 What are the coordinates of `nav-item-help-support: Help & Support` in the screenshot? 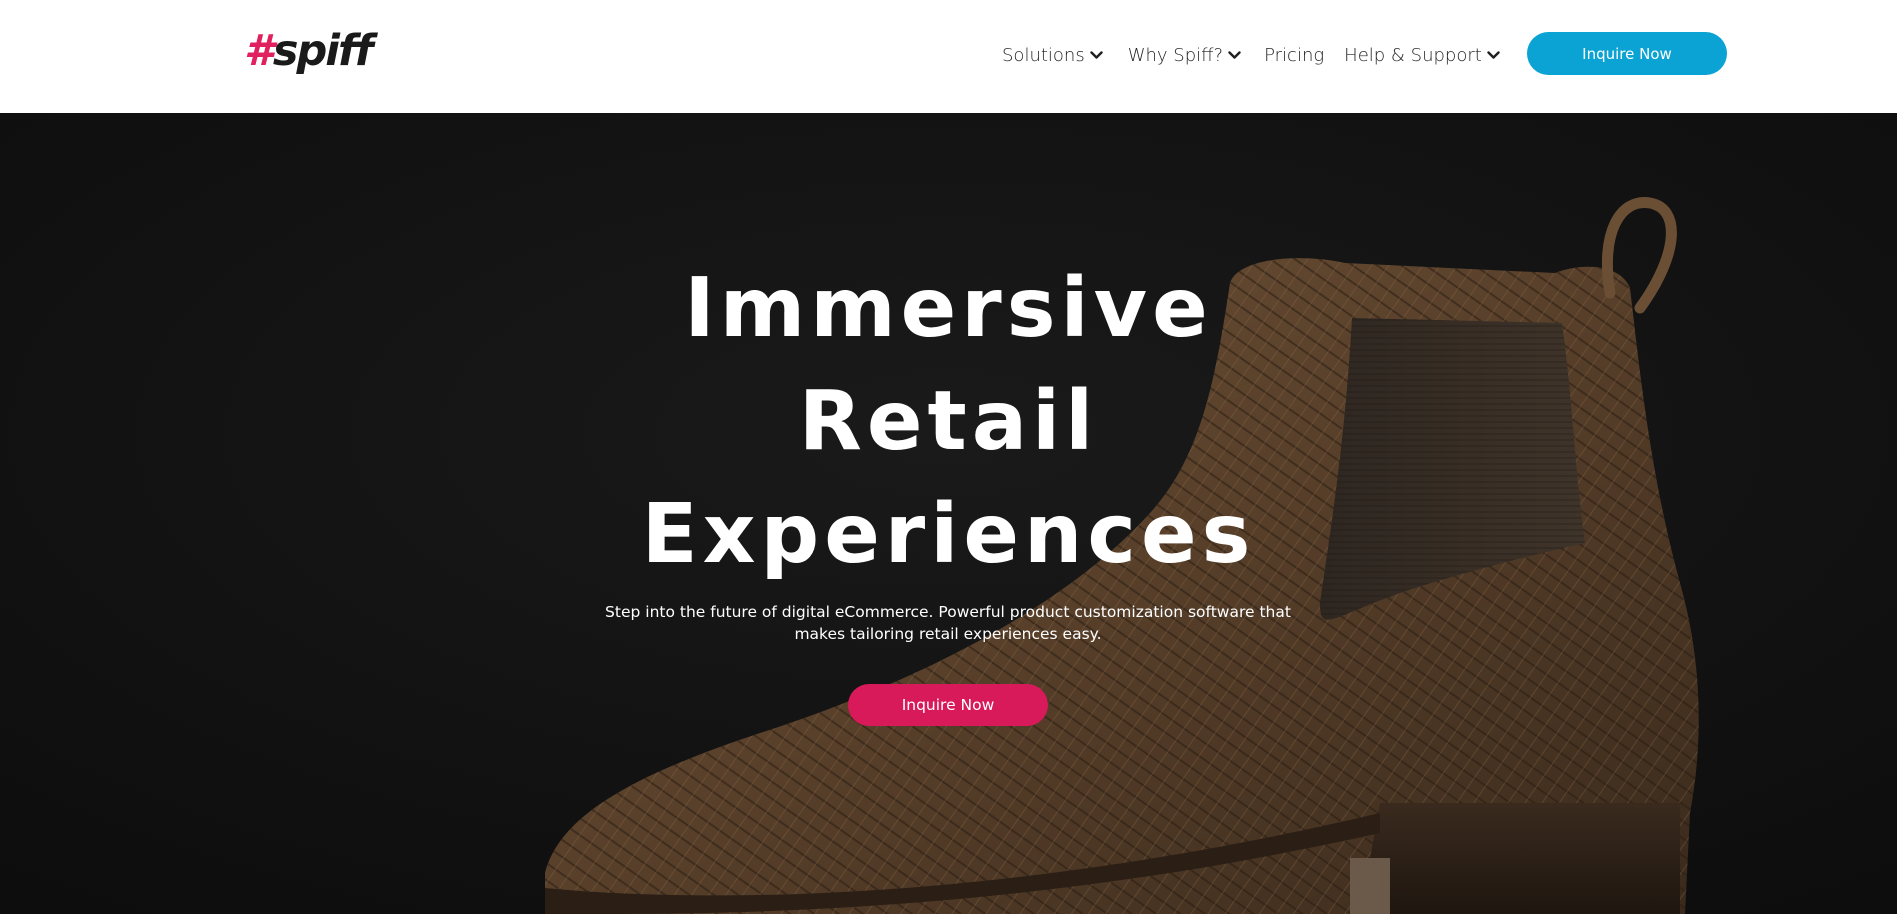 It's located at (1422, 55).